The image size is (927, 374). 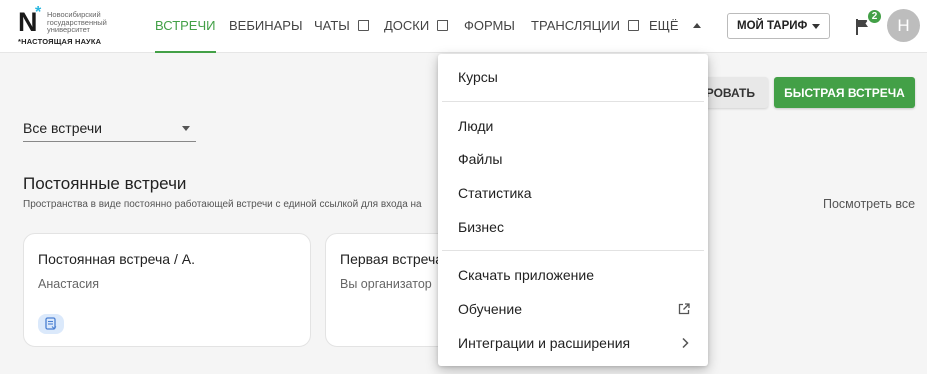 What do you see at coordinates (109, 131) in the screenshot?
I see `meetings-filter-select: Все встречи` at bounding box center [109, 131].